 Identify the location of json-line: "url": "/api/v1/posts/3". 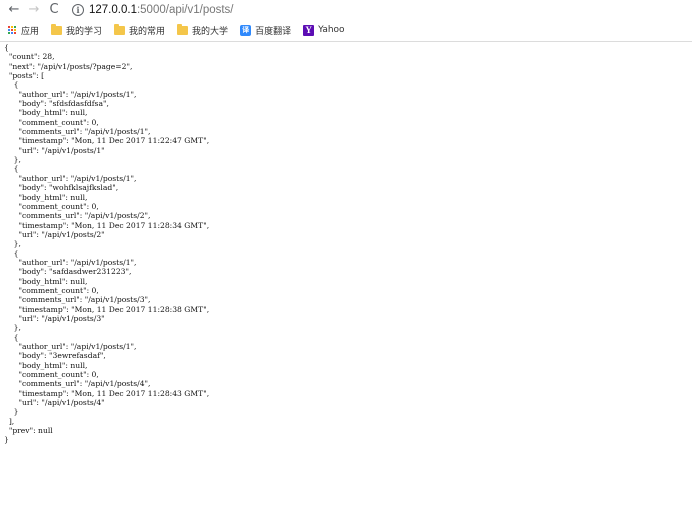
(54, 318).